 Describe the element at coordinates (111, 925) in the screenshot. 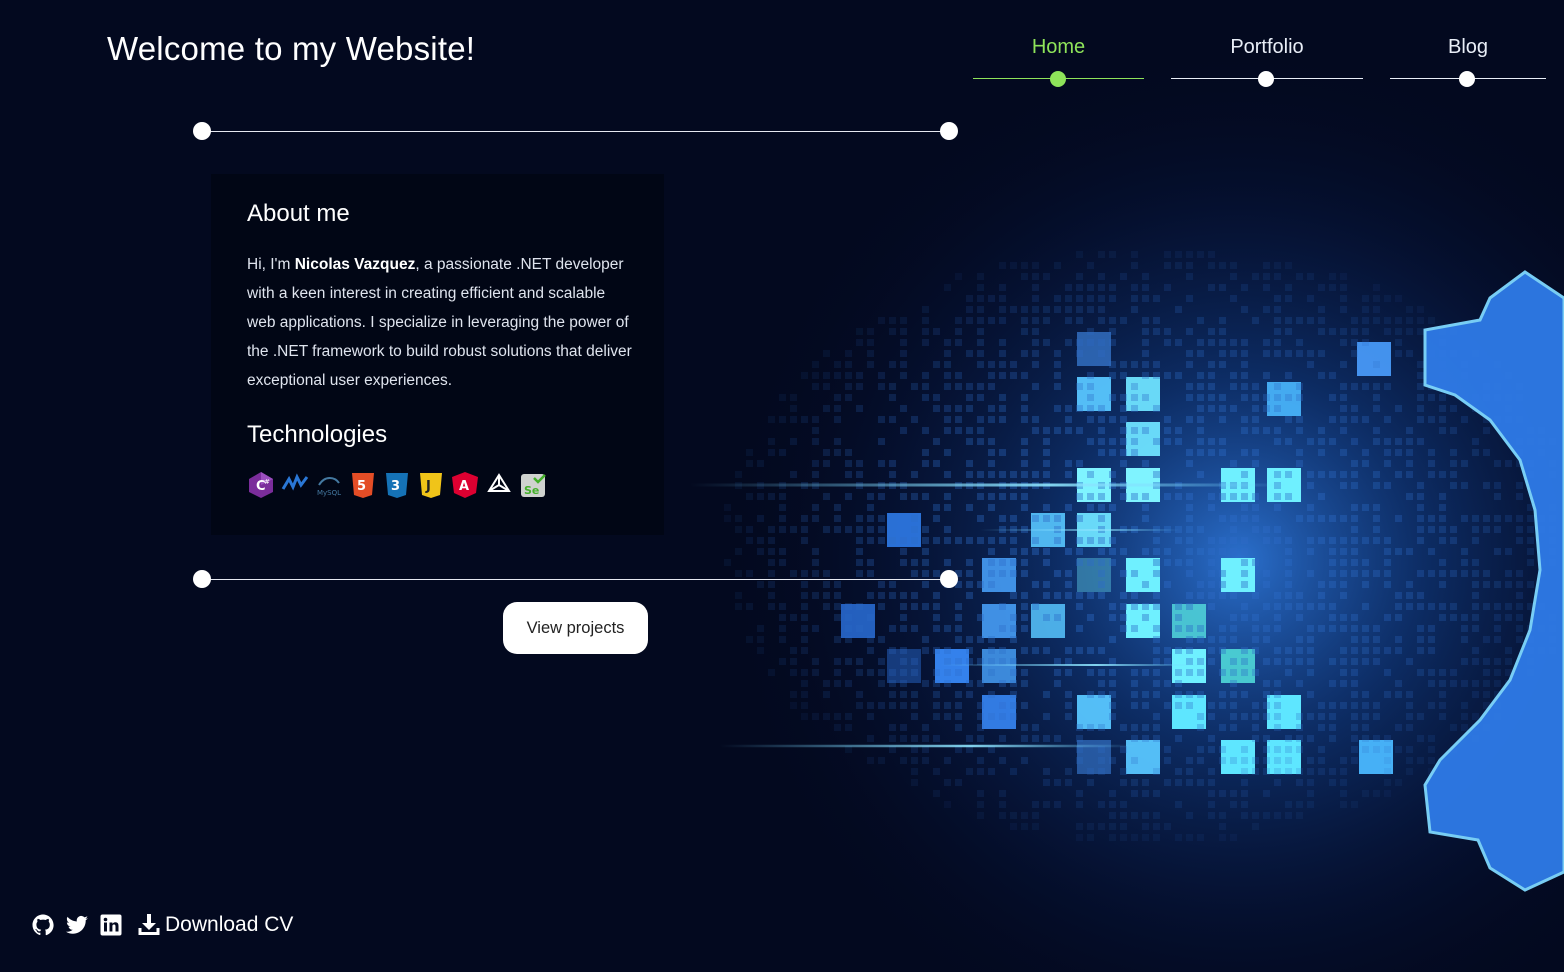

I see `linkedin-icon` at that location.